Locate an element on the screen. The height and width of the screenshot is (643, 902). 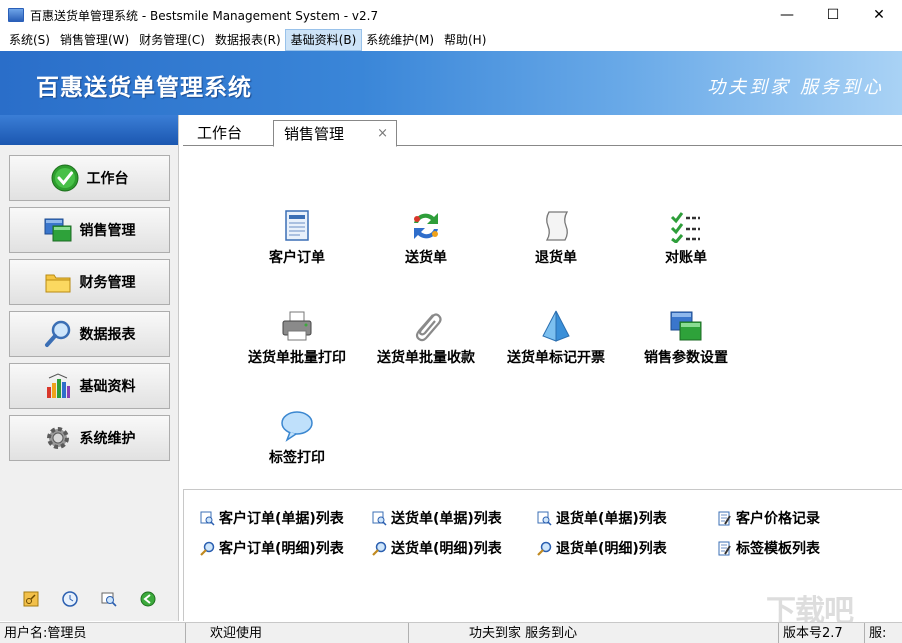
link-label: 客户订单(单据)列表 is located at coordinates (281, 519).